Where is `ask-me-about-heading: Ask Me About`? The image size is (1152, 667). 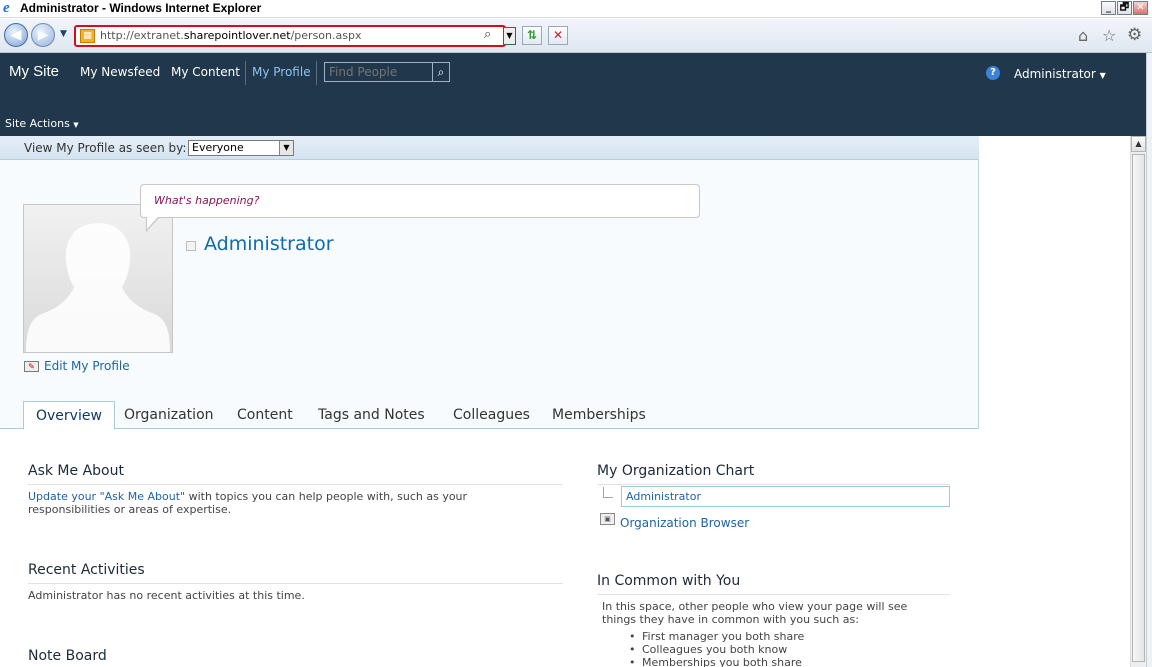
ask-me-about-heading: Ask Me About is located at coordinates (76, 471).